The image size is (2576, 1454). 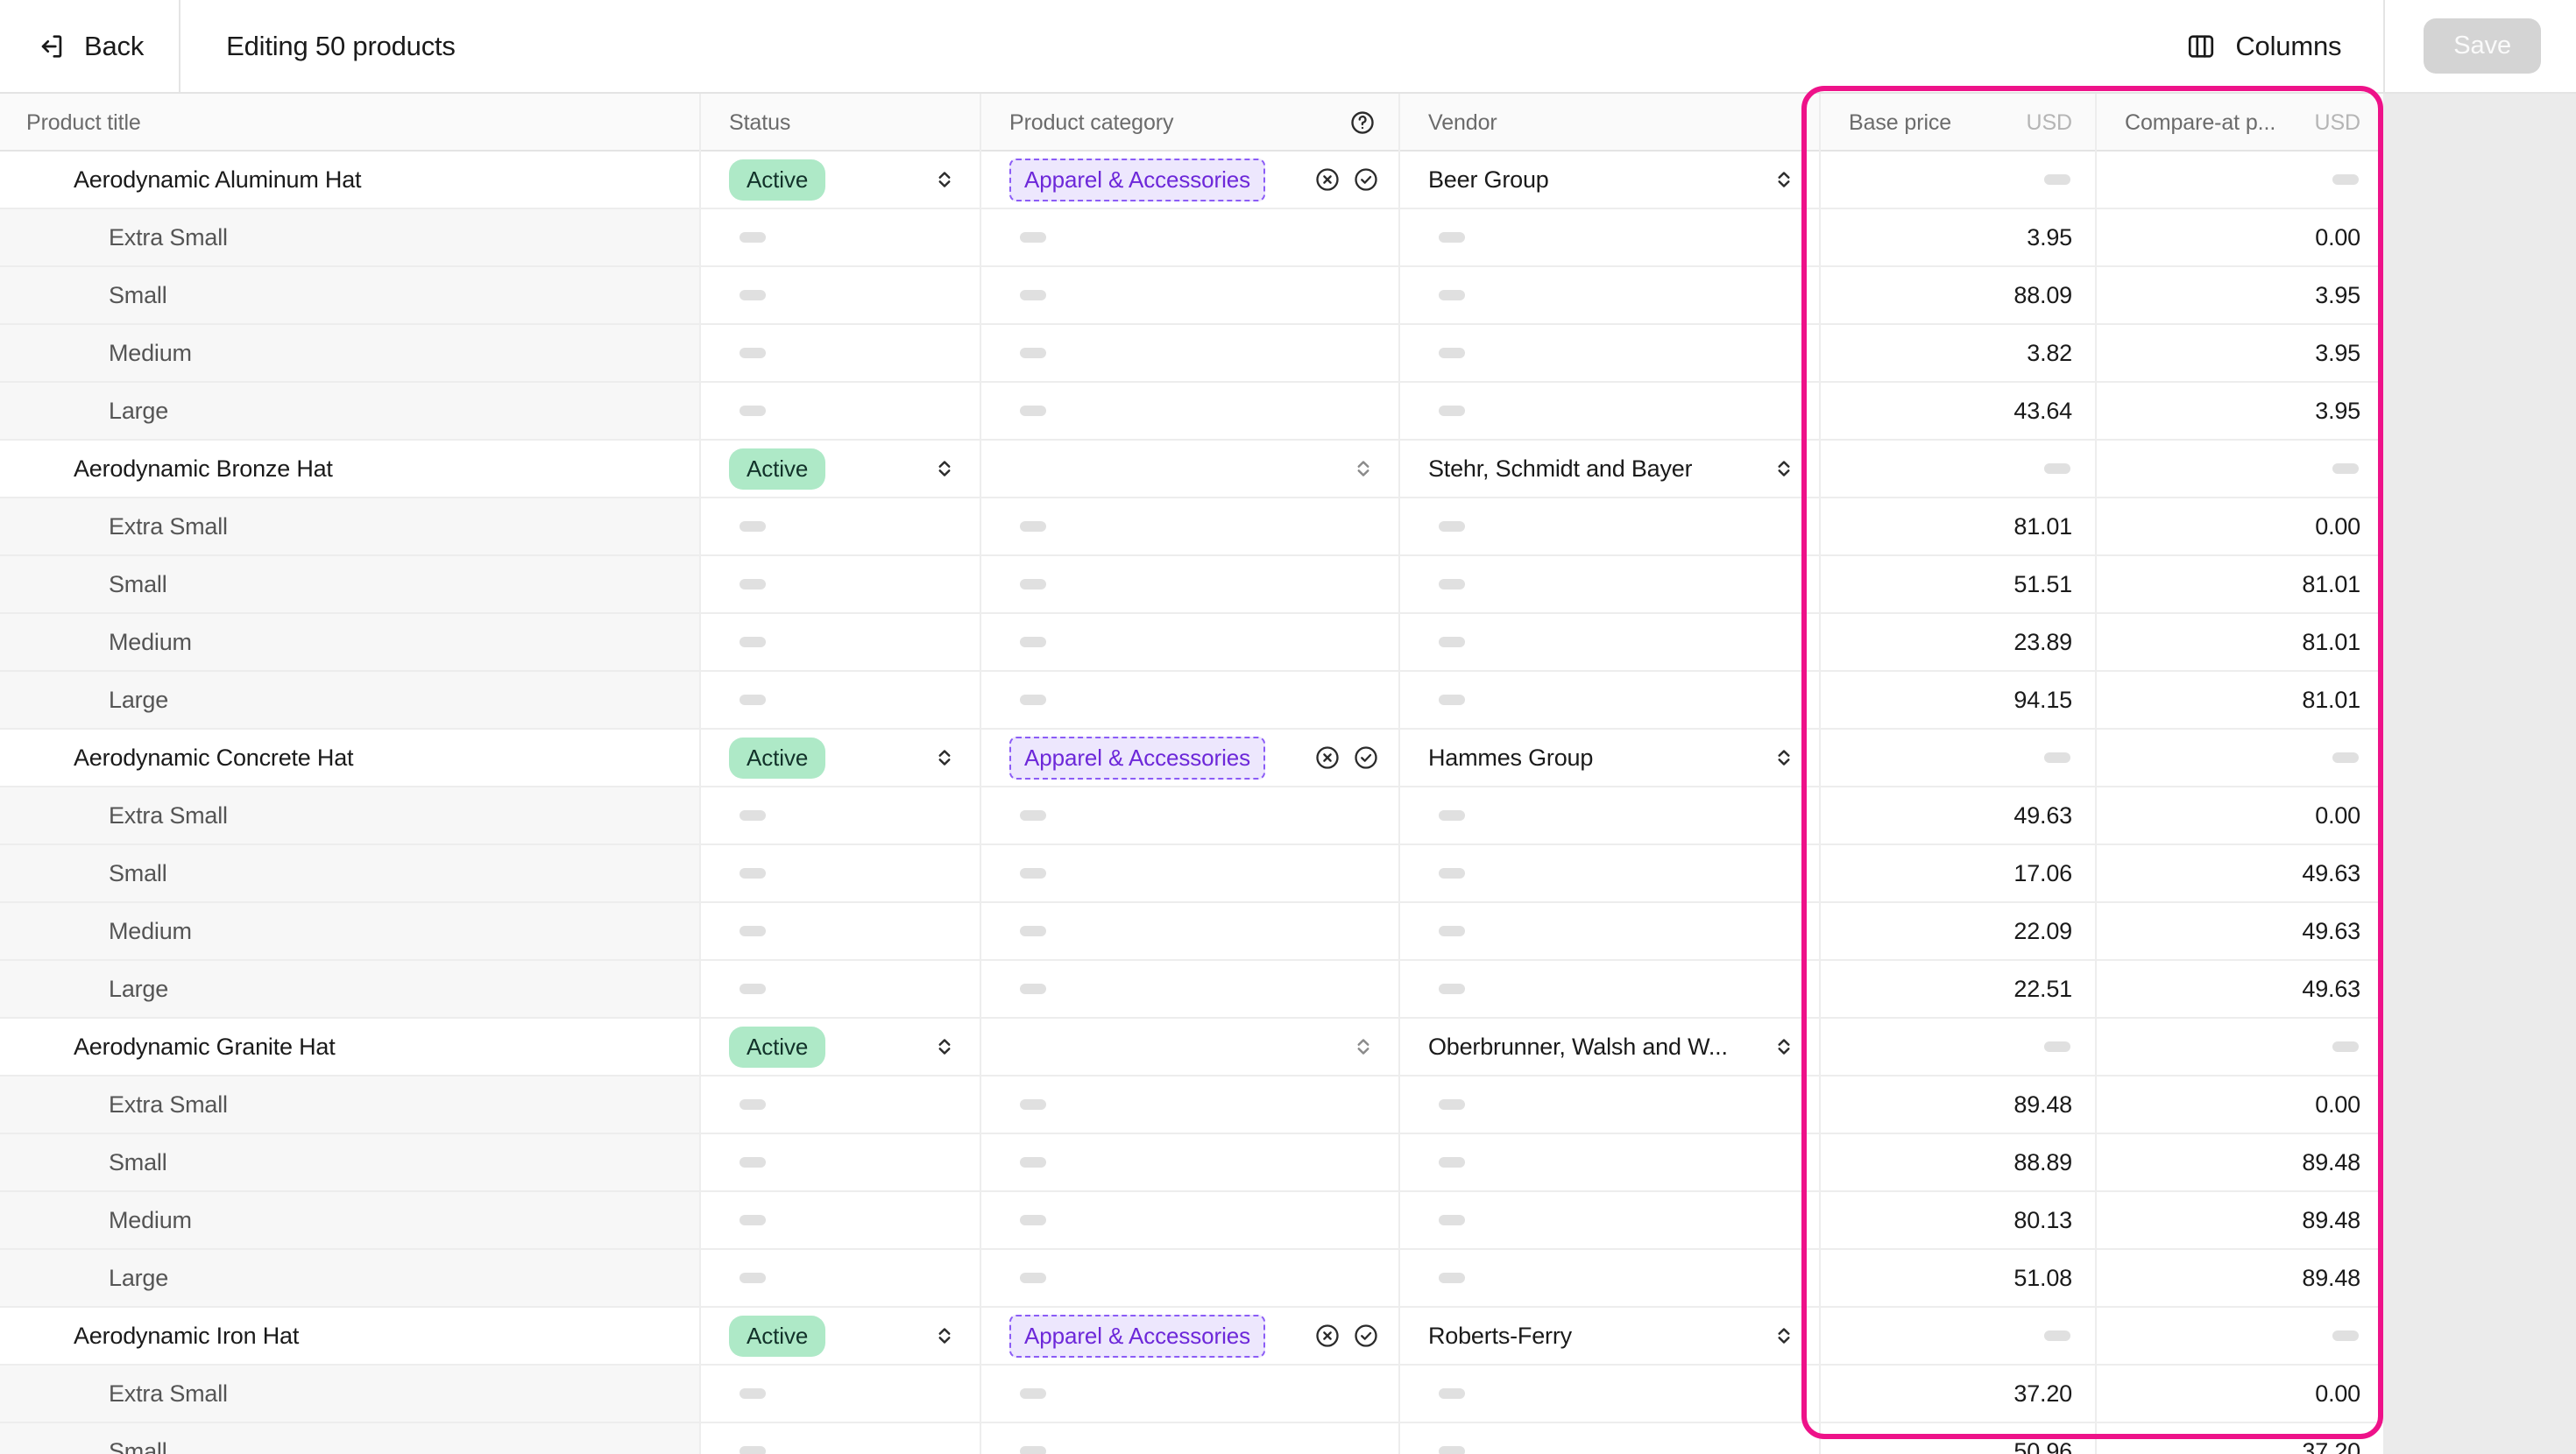 I want to click on variant-row: Small 88.89 89.48, so click(x=1191, y=1163).